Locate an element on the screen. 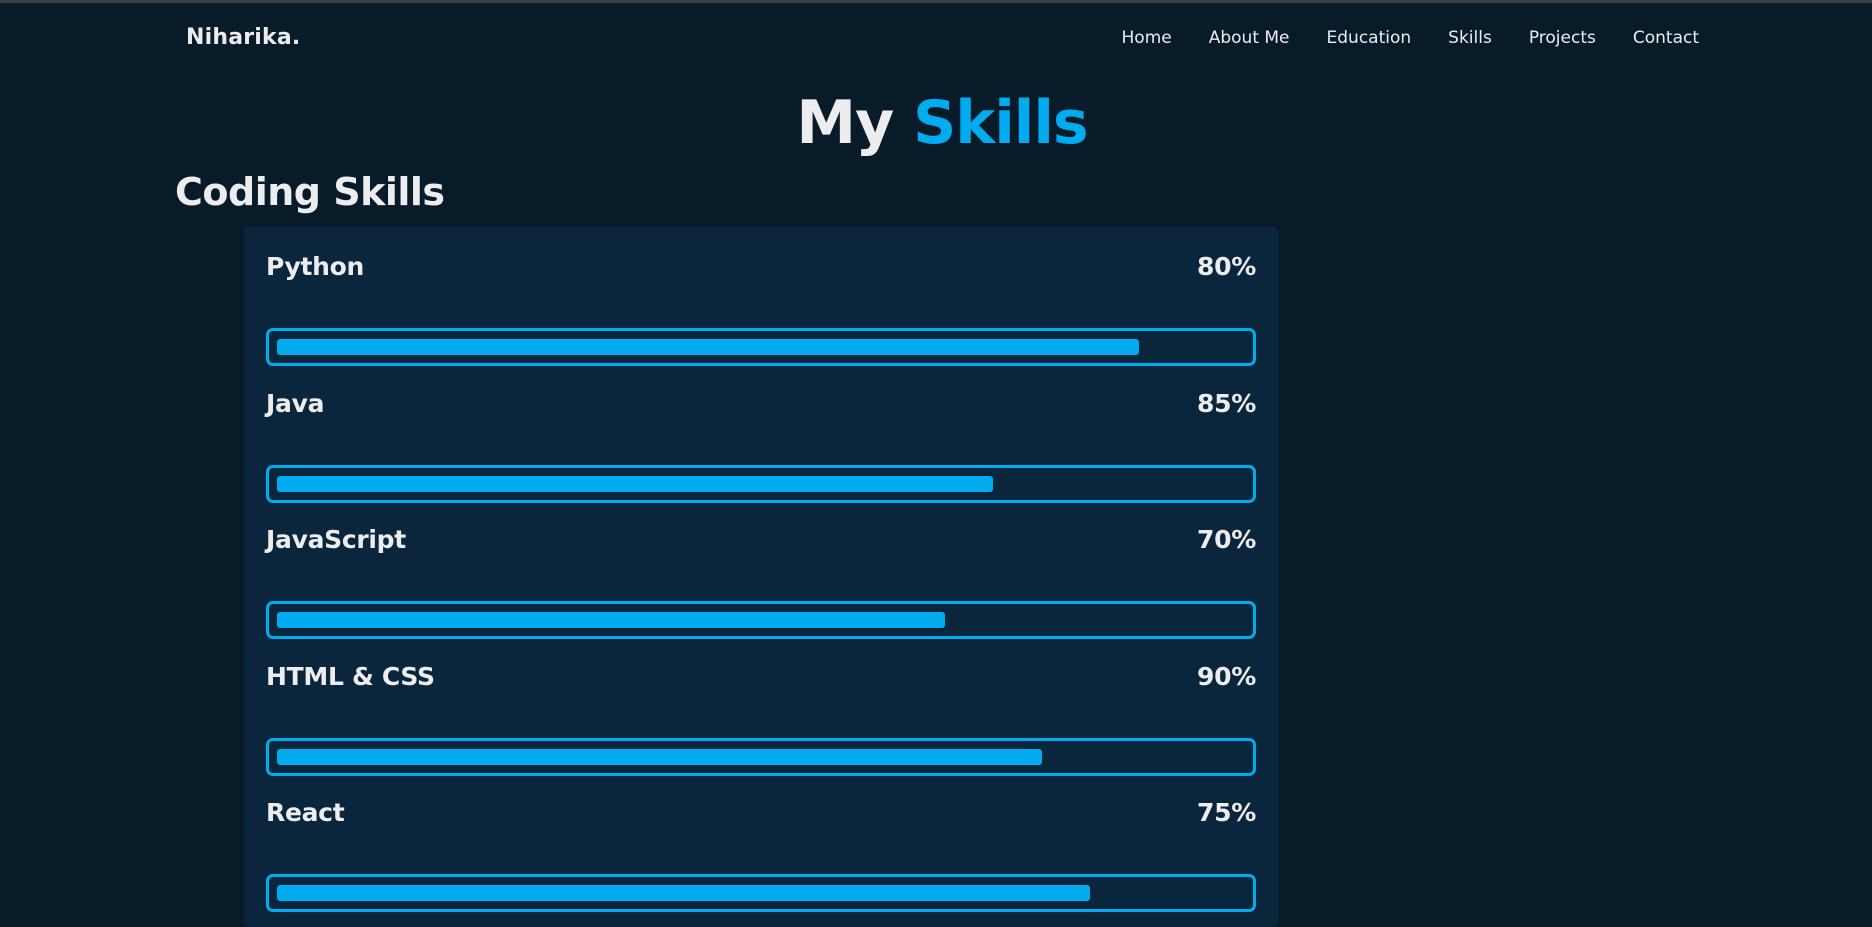 Image resolution: width=1872 pixels, height=927 pixels. skill-percent: 90% is located at coordinates (1226, 676).